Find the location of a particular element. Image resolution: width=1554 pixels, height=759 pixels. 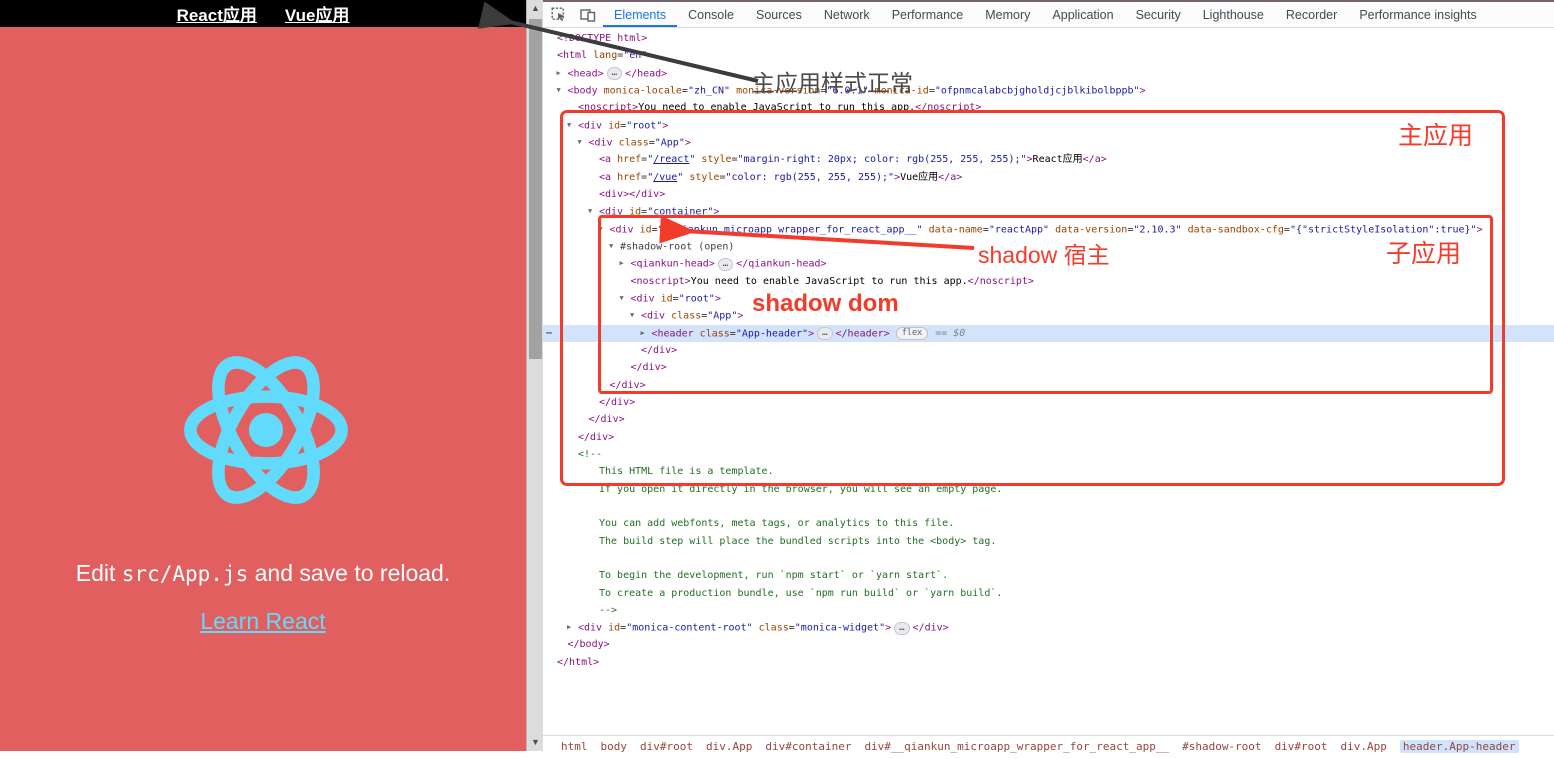

scroll-up-icon: ▲ is located at coordinates (535, 8).